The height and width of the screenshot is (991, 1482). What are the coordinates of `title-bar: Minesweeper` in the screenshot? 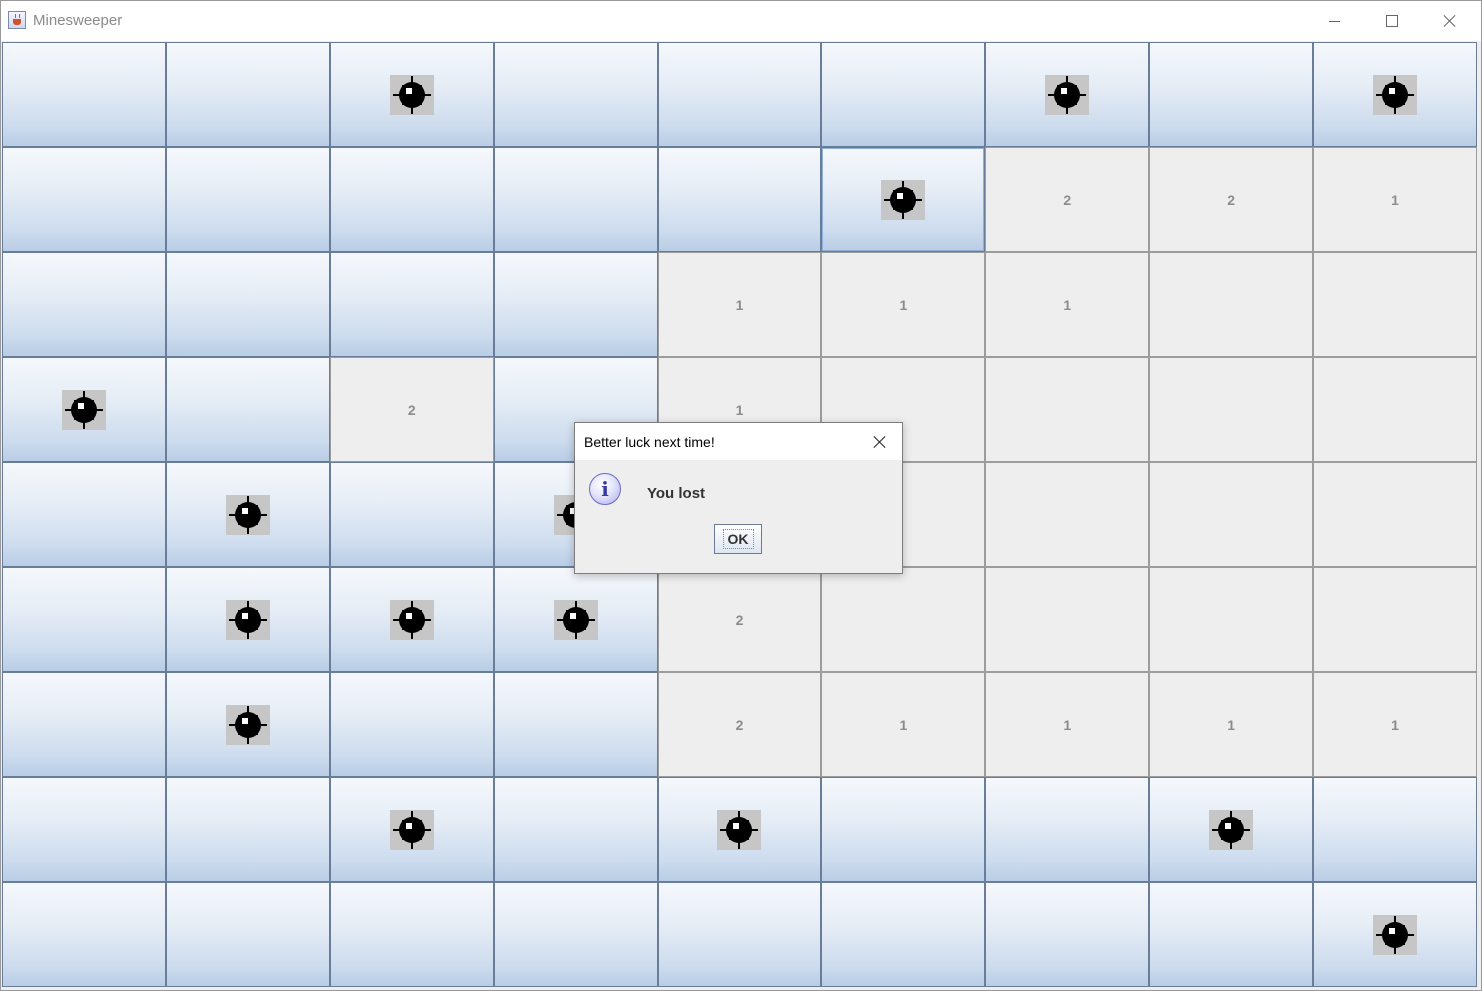 It's located at (741, 21).